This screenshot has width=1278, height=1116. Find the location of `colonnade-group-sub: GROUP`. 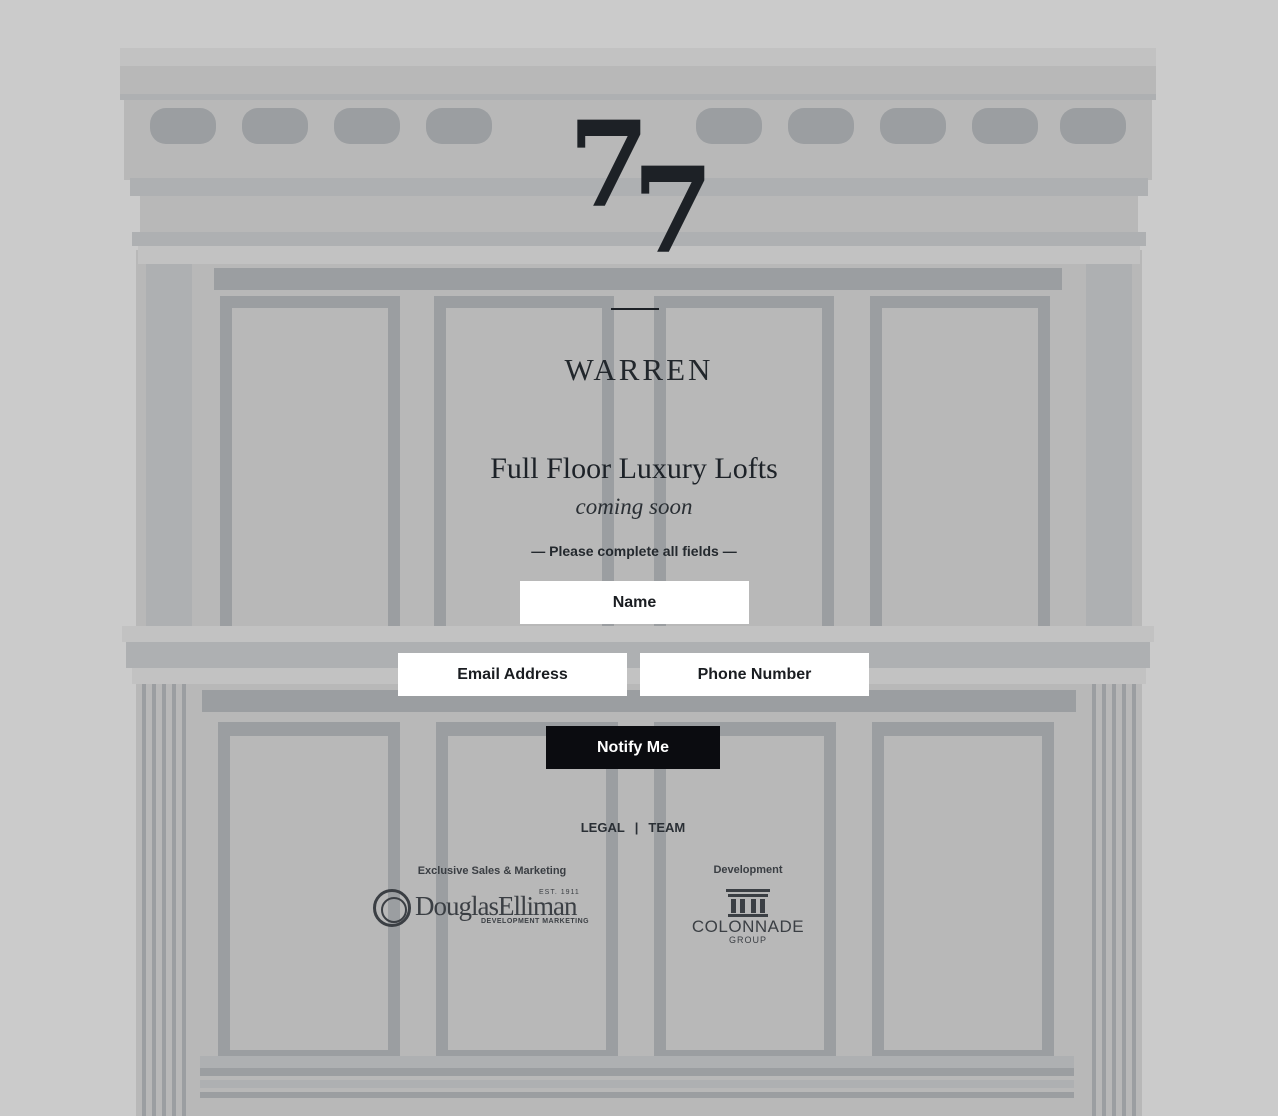

colonnade-group-sub: GROUP is located at coordinates (747, 940).